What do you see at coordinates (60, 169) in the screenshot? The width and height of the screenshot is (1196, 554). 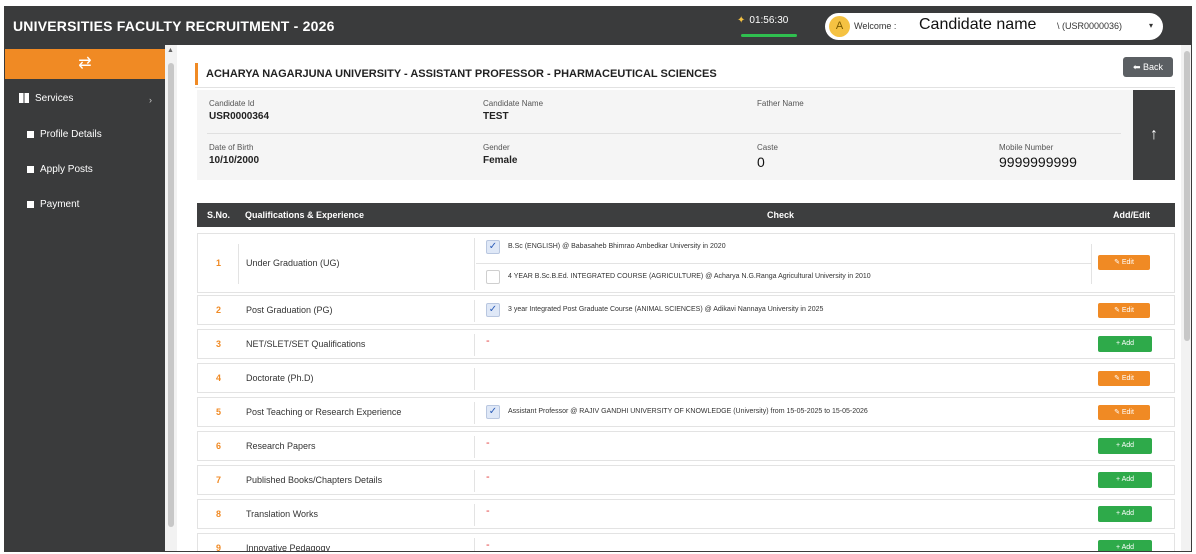 I see `sidebar-item-apply-posts: Apply Posts` at bounding box center [60, 169].